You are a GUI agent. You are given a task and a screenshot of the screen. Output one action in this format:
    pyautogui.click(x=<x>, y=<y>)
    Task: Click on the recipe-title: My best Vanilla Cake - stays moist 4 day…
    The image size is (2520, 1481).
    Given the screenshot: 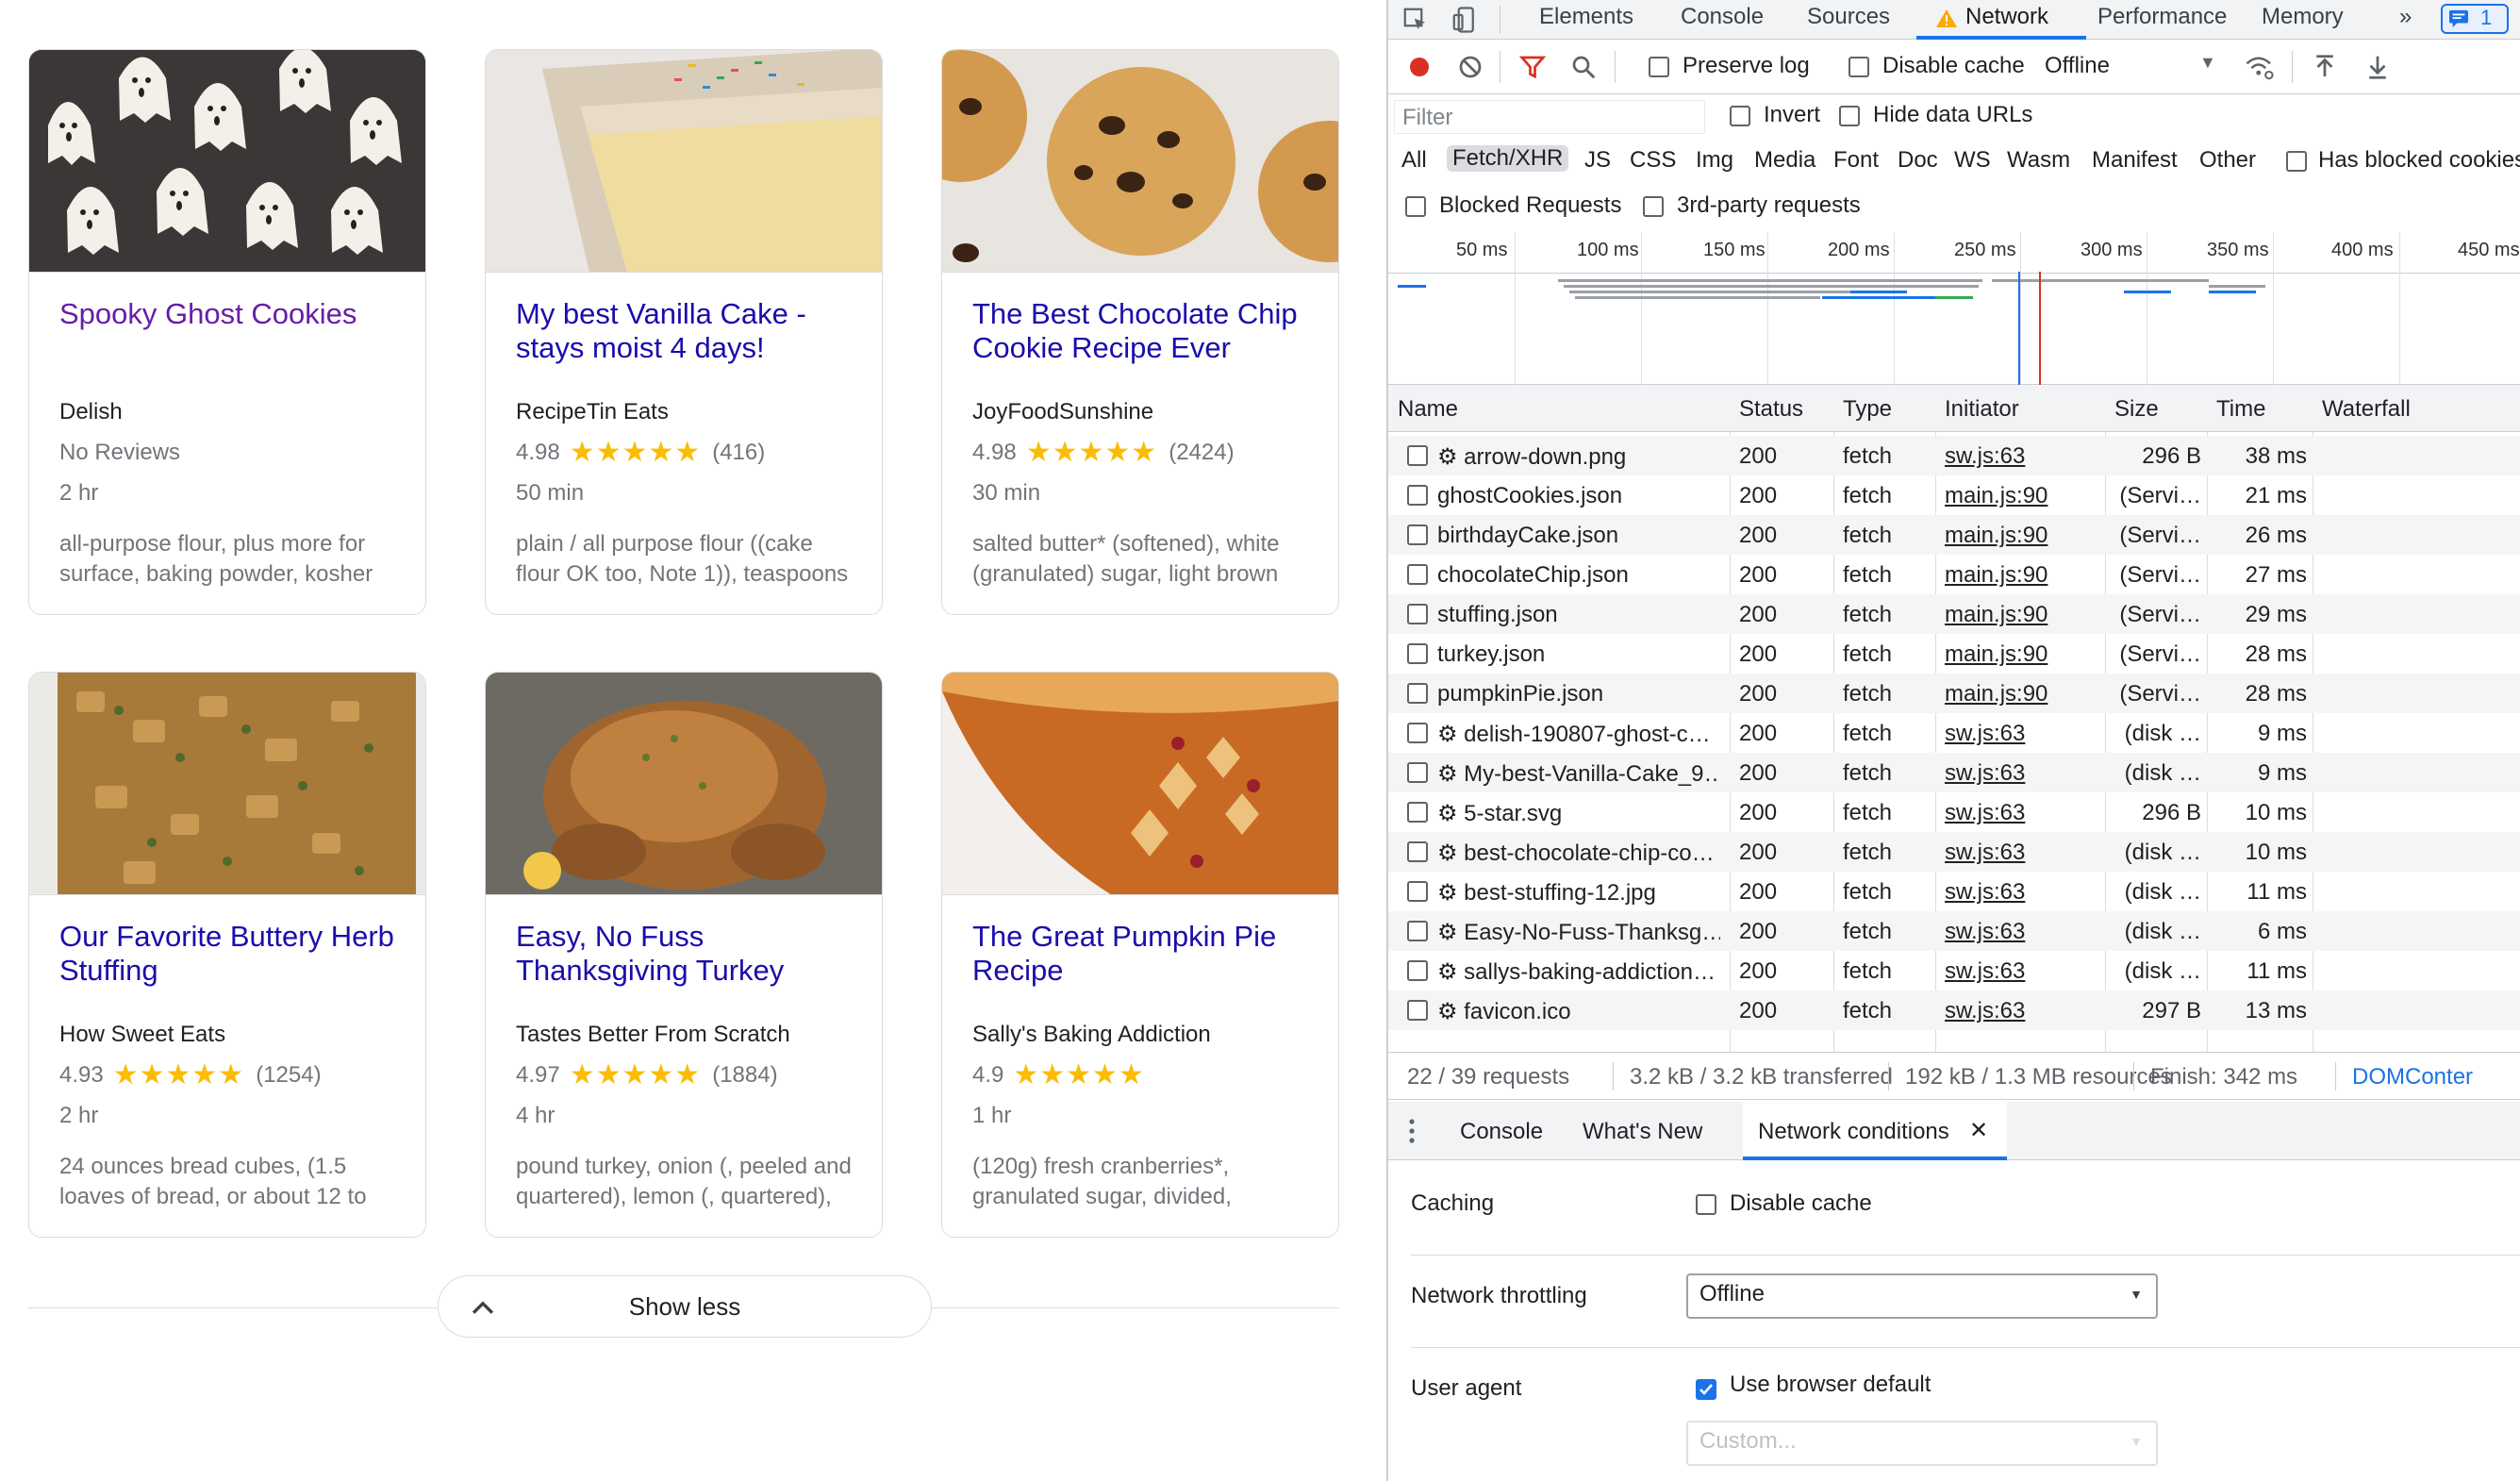 What is the action you would take?
    pyautogui.click(x=684, y=348)
    